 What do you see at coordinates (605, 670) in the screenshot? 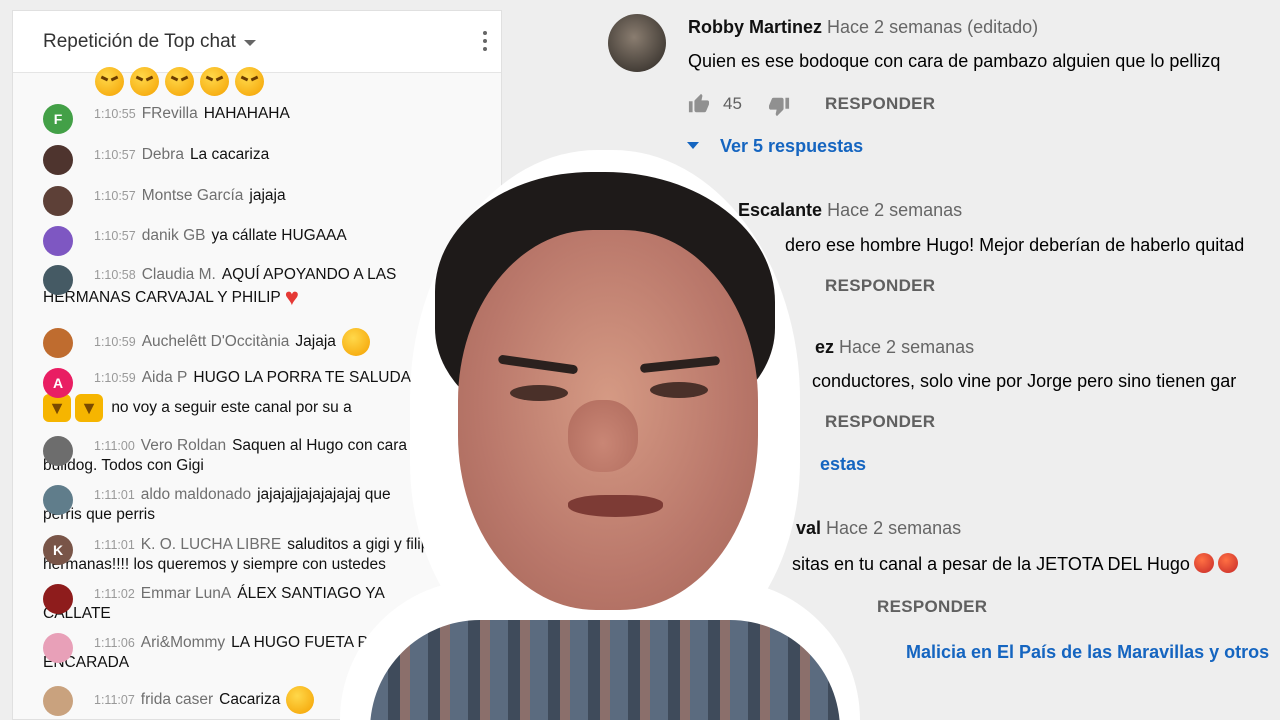
I see `plaid-shirt` at bounding box center [605, 670].